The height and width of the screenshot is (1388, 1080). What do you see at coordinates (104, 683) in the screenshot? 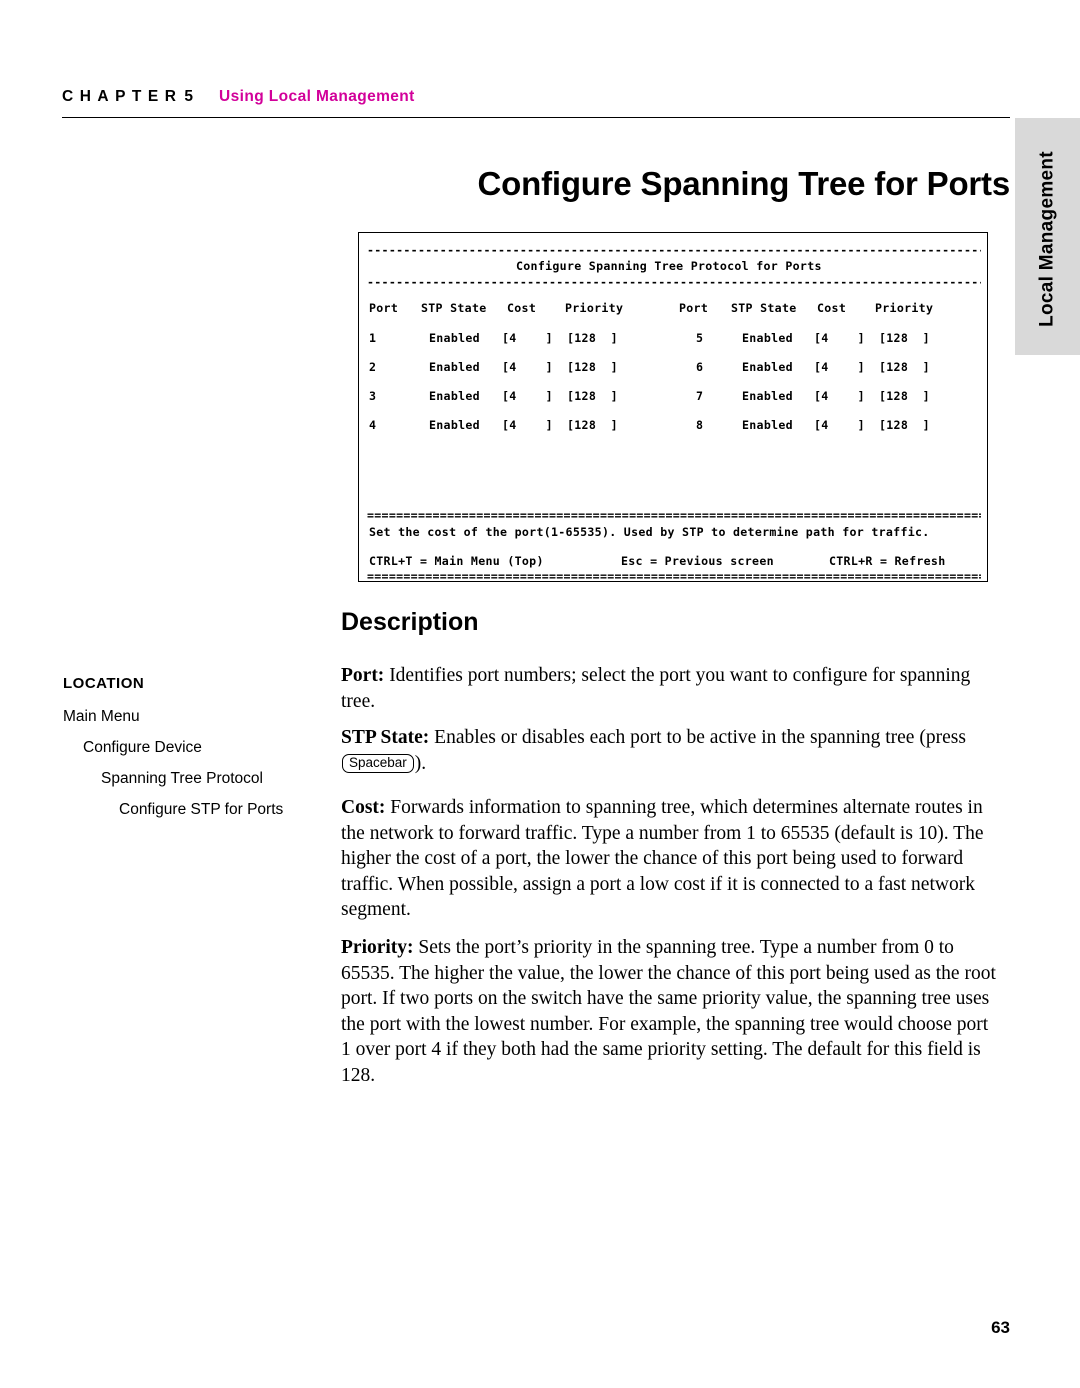
I see `location-title: LOCATION` at bounding box center [104, 683].